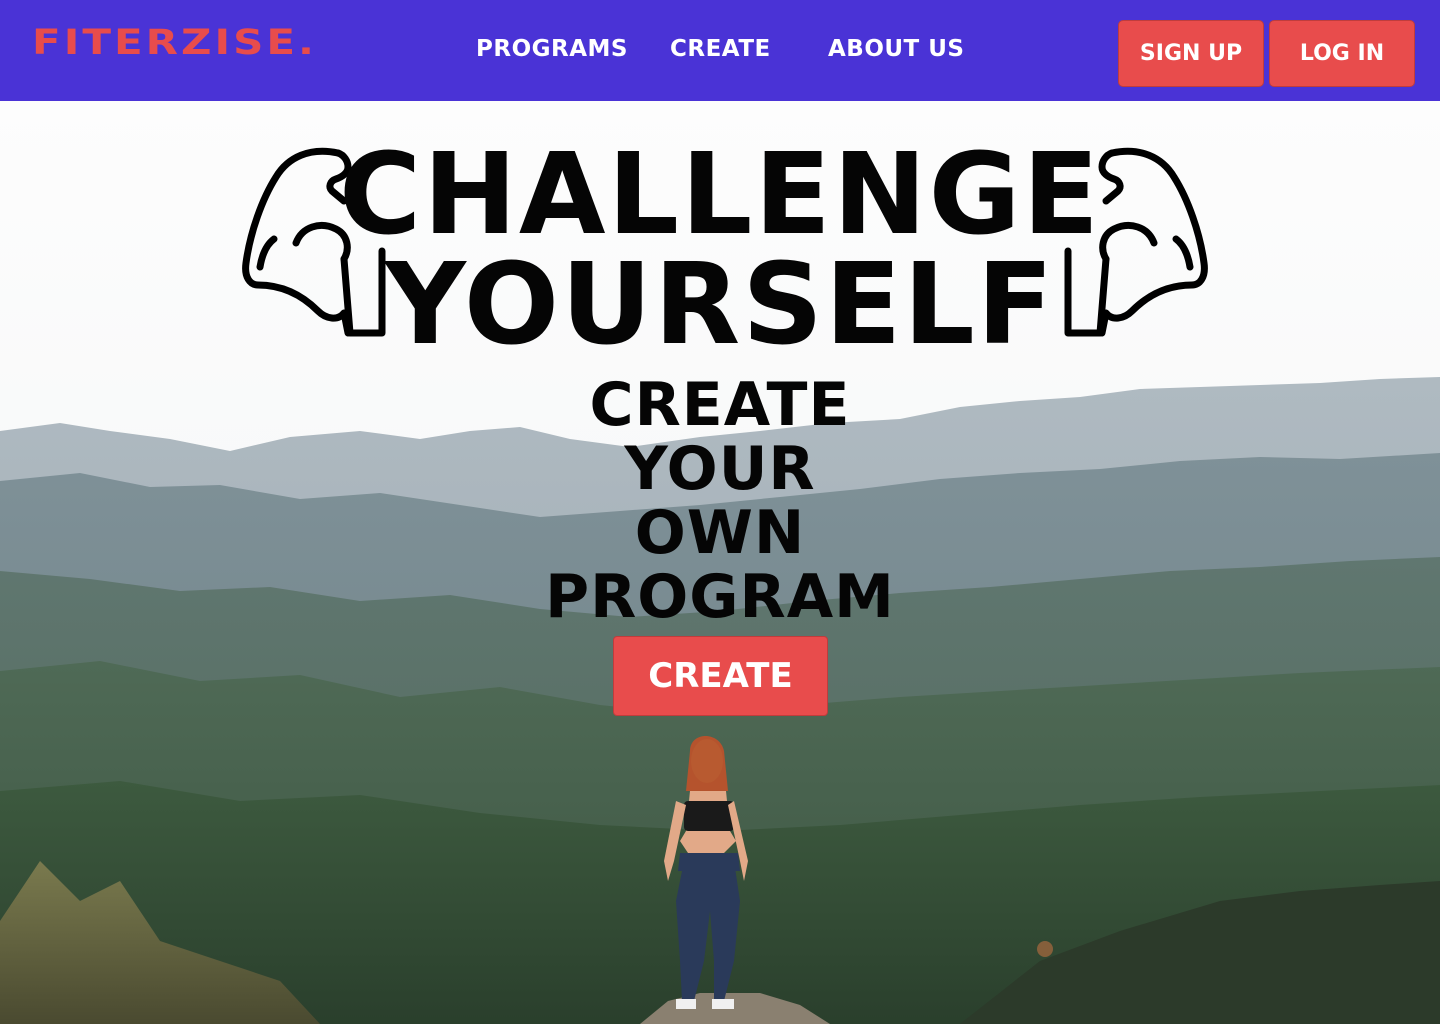 The width and height of the screenshot is (1440, 1024). What do you see at coordinates (174, 42) in the screenshot?
I see `site-logo: FITERZISE.` at bounding box center [174, 42].